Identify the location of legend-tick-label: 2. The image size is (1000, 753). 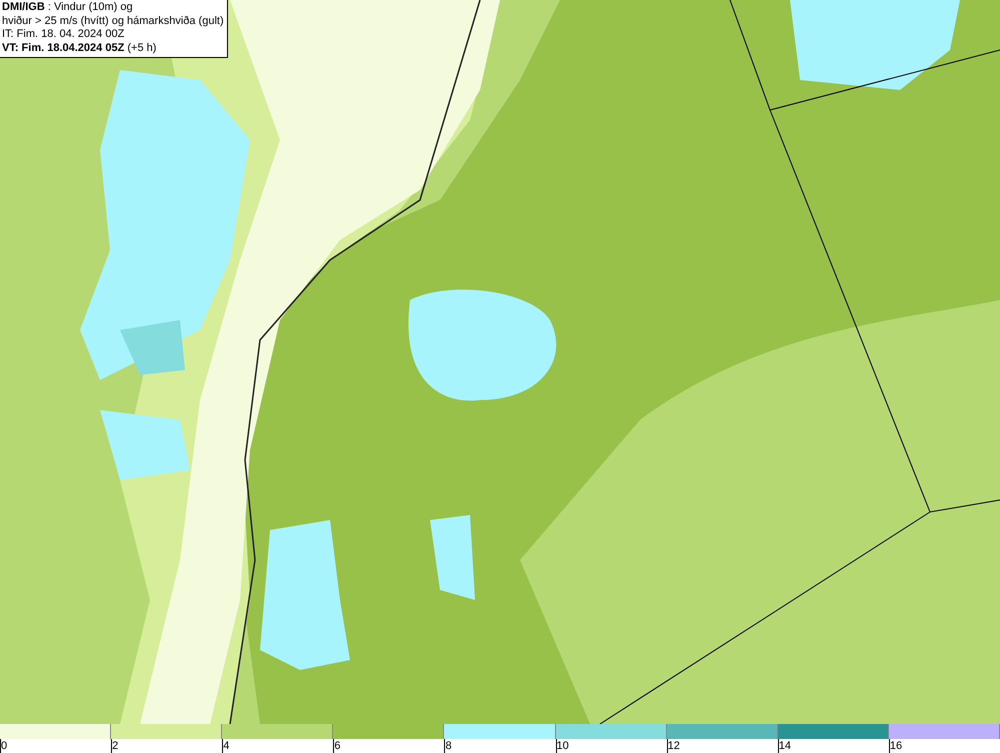
(114, 746).